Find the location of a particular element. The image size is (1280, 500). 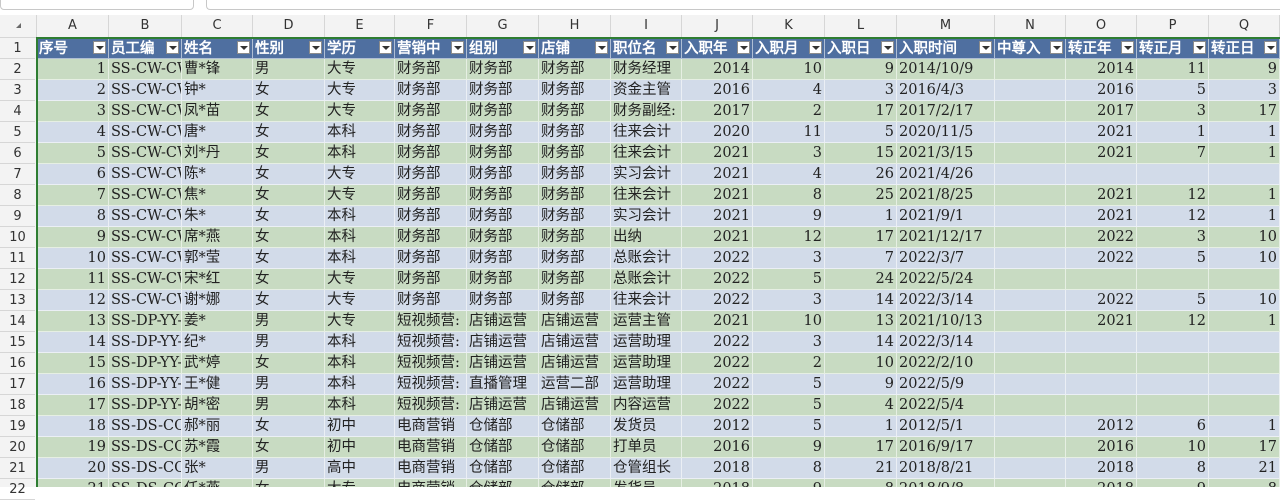

row-header-8: 8 is located at coordinates (17, 195).